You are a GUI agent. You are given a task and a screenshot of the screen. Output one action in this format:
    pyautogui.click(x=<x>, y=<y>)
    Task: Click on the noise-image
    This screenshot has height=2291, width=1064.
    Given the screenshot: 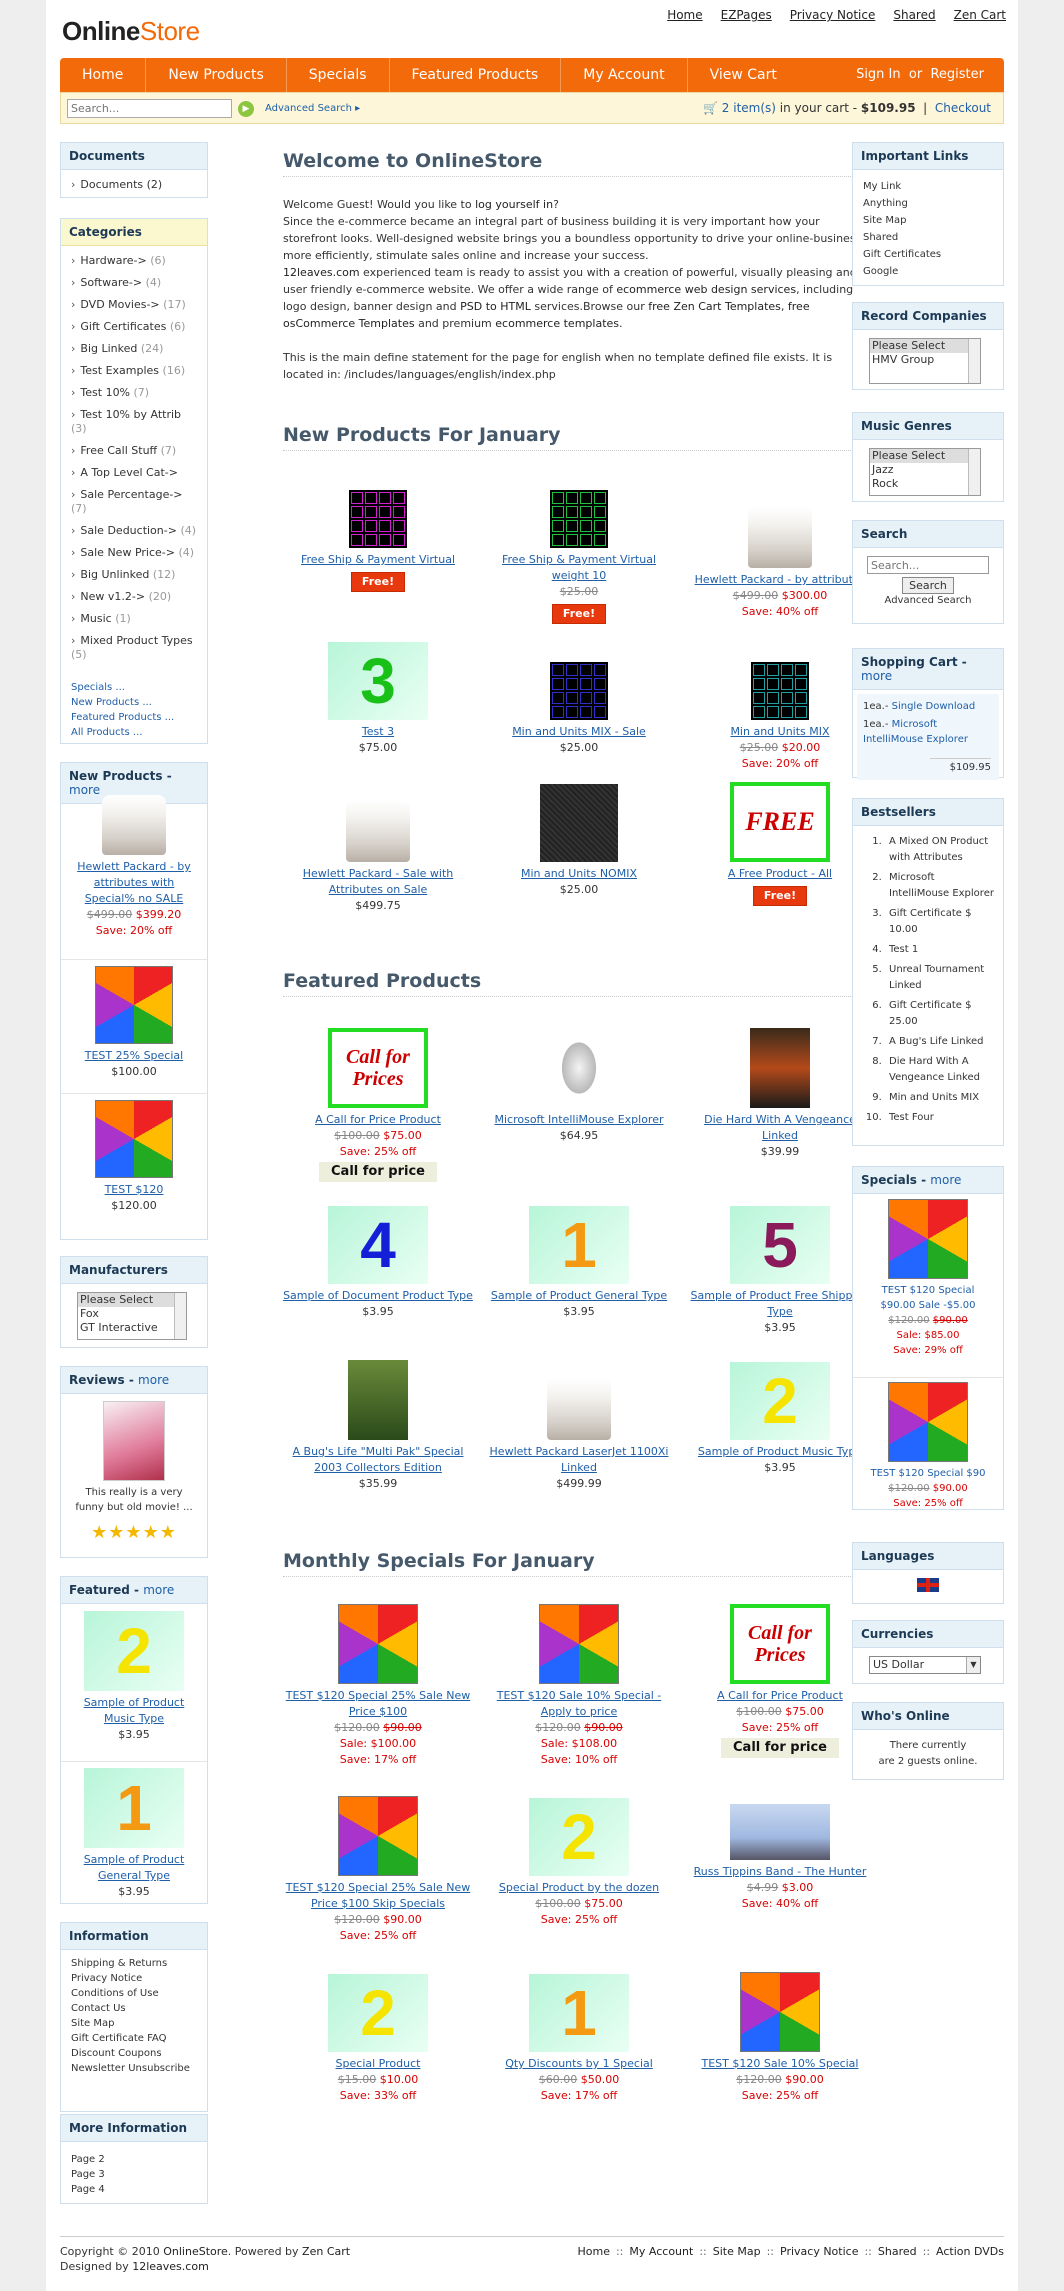 What is the action you would take?
    pyautogui.click(x=579, y=823)
    